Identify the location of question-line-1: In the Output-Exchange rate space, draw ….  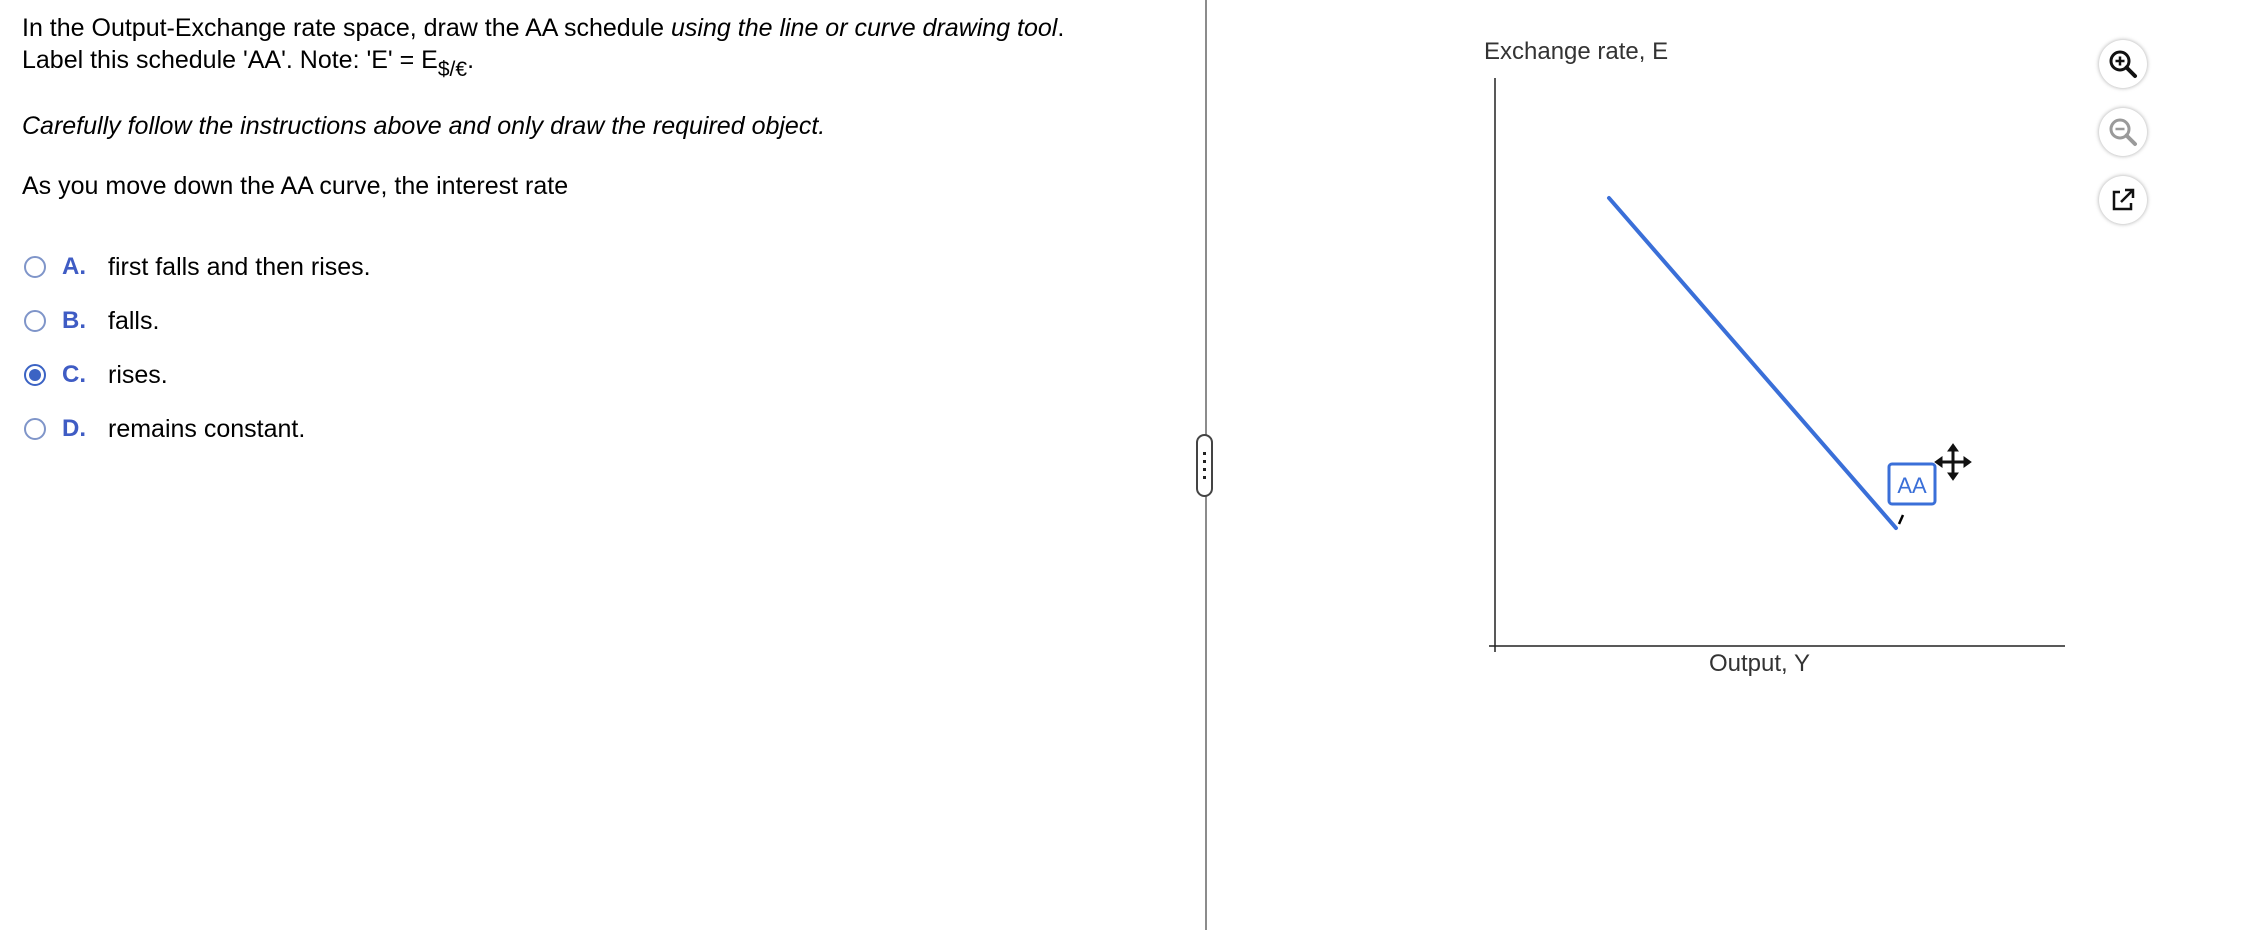
(543, 28).